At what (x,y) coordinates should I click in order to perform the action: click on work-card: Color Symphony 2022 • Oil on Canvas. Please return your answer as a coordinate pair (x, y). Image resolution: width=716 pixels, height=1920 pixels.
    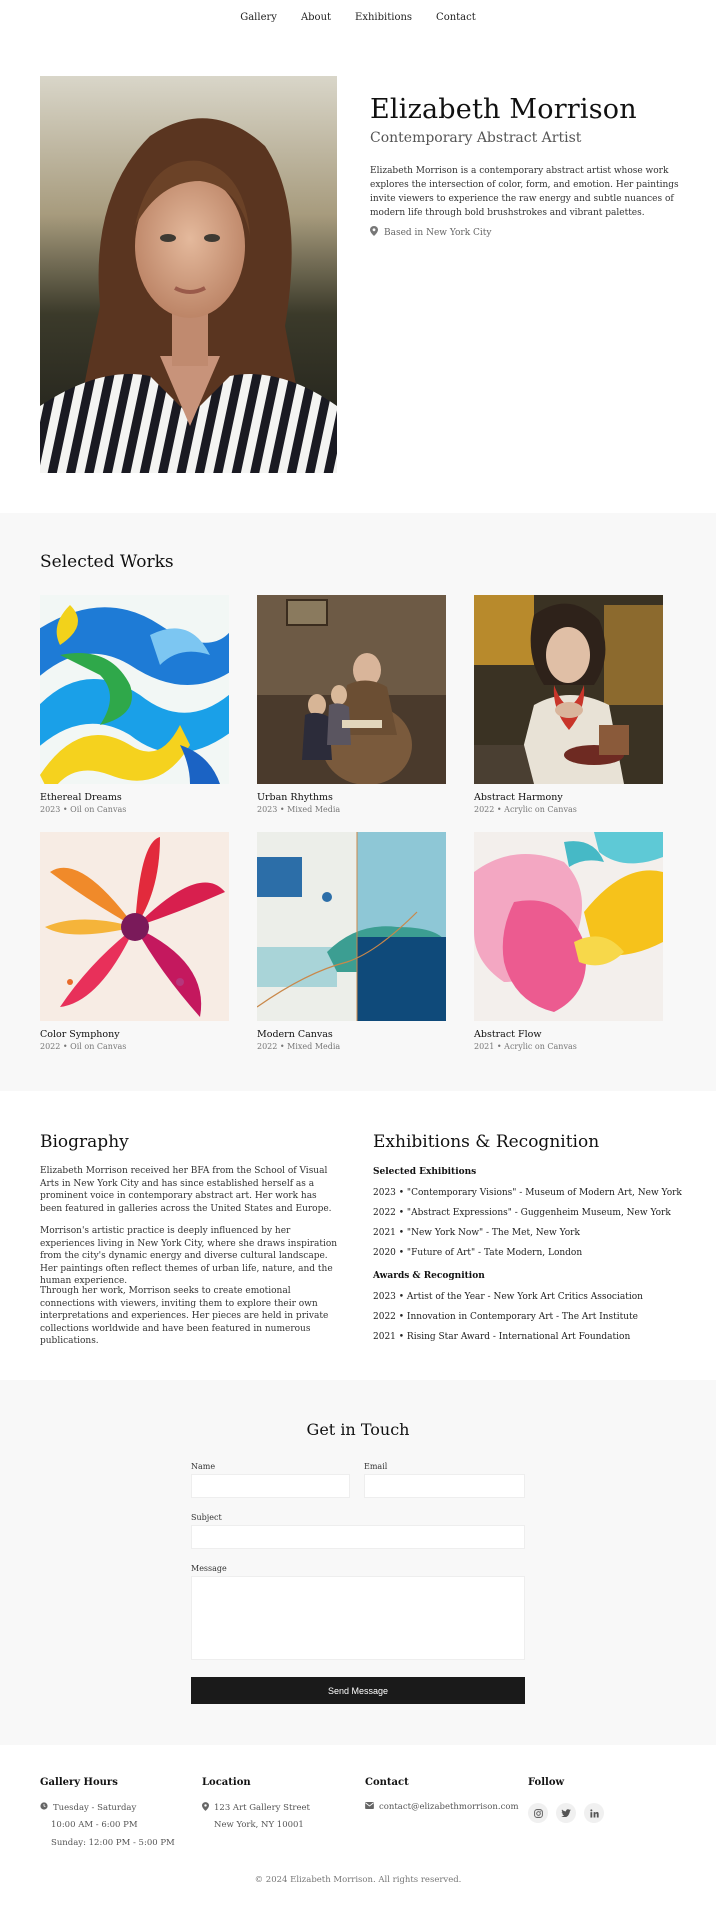
    Looking at the image, I should click on (134, 941).